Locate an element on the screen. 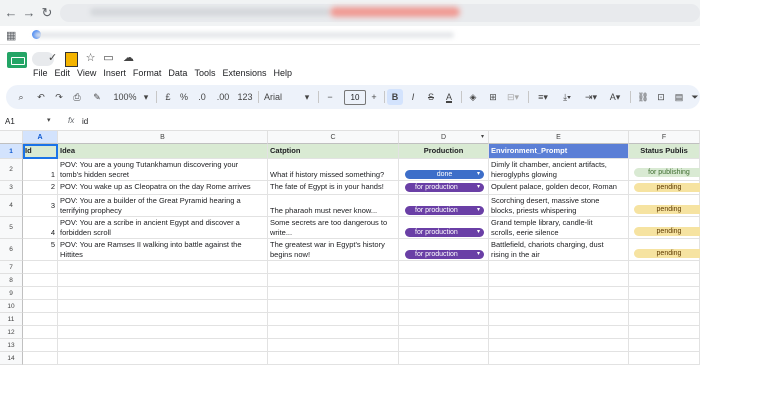 The height and width of the screenshot is (403, 768). folder-icon: ▭ is located at coordinates (108, 58).